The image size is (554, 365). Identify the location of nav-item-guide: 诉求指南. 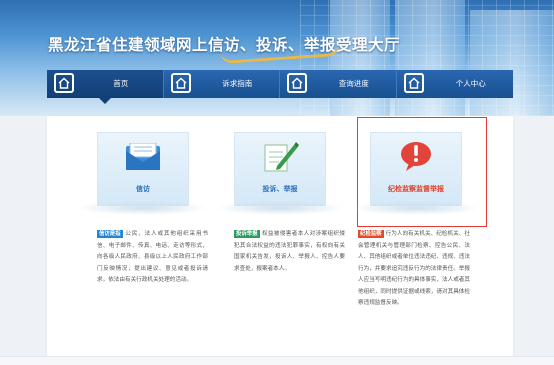
(221, 84).